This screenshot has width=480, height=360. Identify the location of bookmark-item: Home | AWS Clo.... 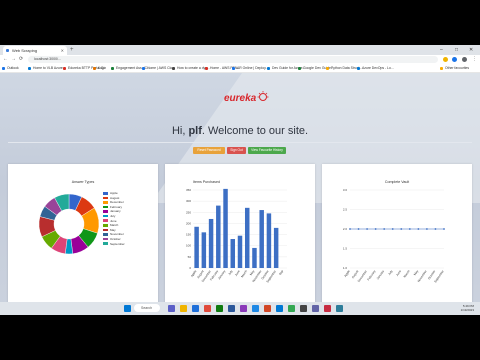
(158, 68).